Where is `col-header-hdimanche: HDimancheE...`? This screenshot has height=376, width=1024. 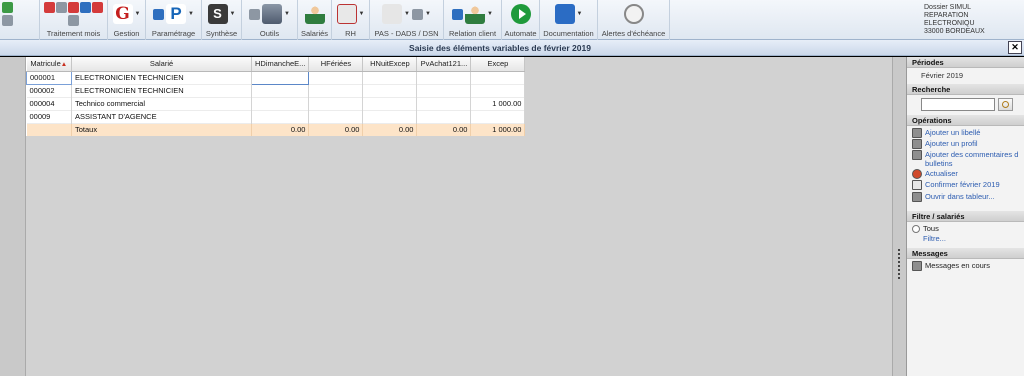
col-header-hdimanche: HDimancheE... is located at coordinates (280, 64).